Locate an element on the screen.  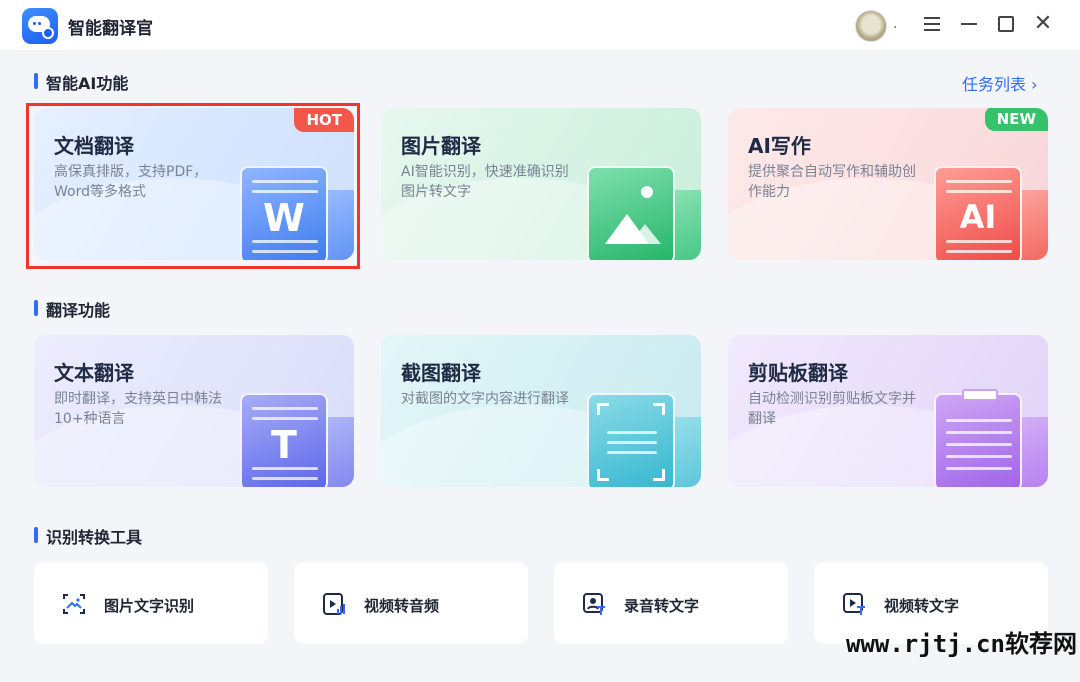
card-text-translate: 文本翻译 即时翻译，支持英日中韩法10+种语言 T is located at coordinates (194, 411).